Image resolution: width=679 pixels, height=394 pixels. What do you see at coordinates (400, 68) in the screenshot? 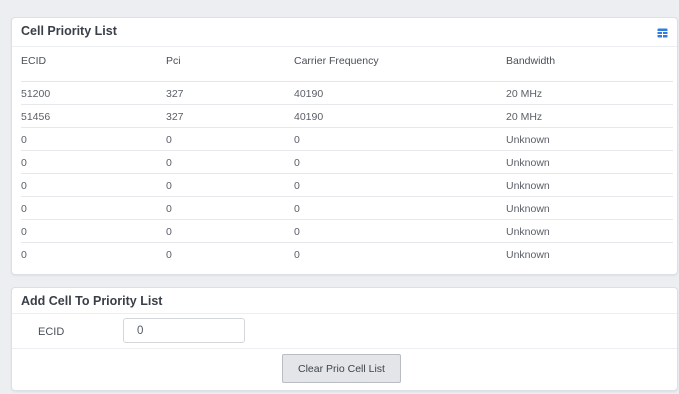
I see `column-header-carrier-frequency: Carrier Frequency` at bounding box center [400, 68].